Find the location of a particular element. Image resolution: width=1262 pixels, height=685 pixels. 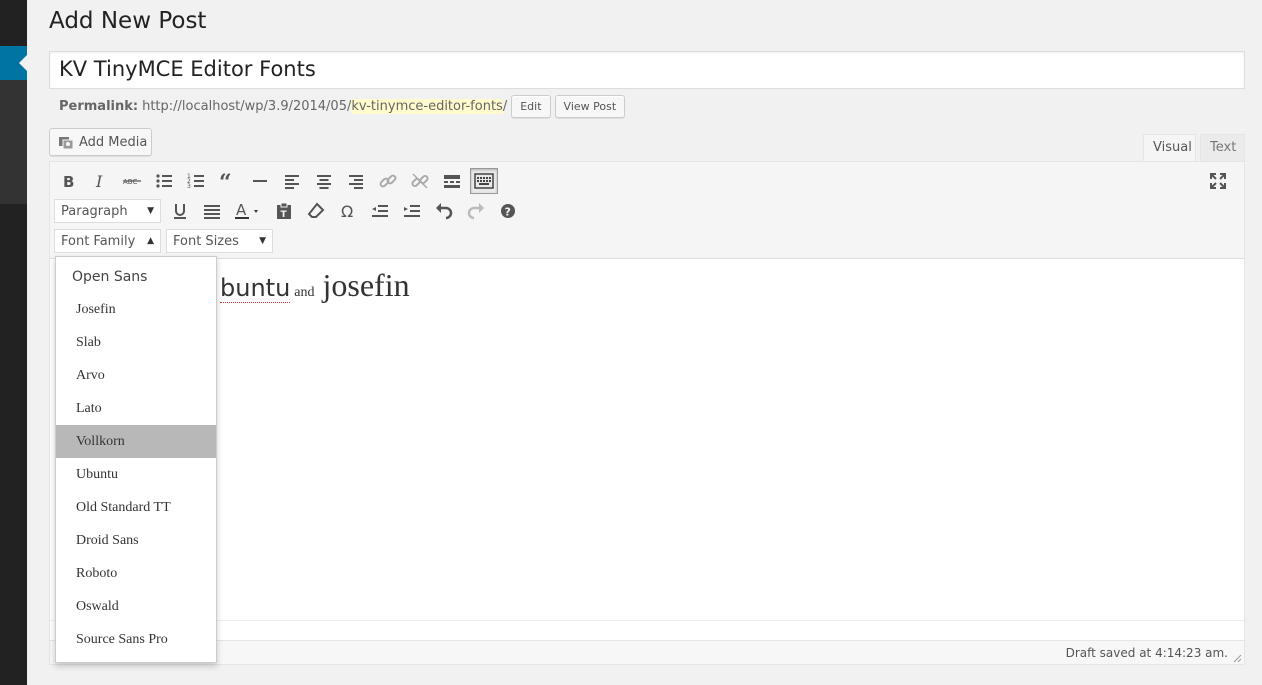

underline-icon is located at coordinates (180, 211).